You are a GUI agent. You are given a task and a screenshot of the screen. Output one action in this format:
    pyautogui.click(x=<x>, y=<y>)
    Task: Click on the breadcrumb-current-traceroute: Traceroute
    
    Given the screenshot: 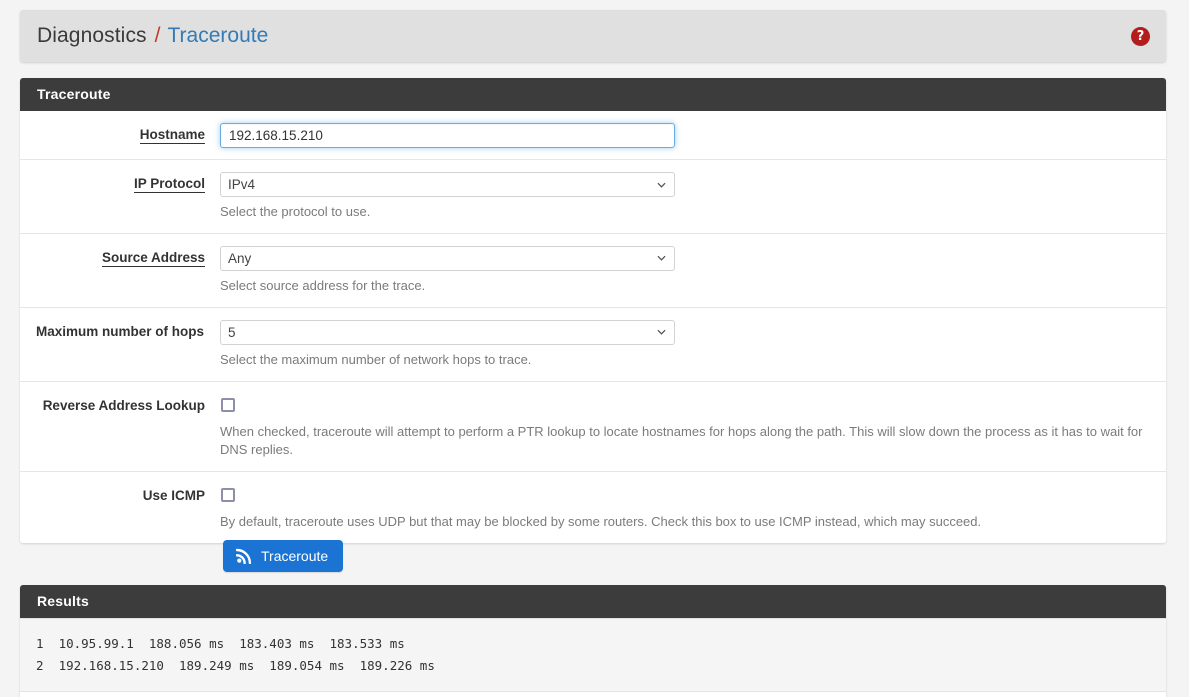 What is the action you would take?
    pyautogui.click(x=218, y=36)
    